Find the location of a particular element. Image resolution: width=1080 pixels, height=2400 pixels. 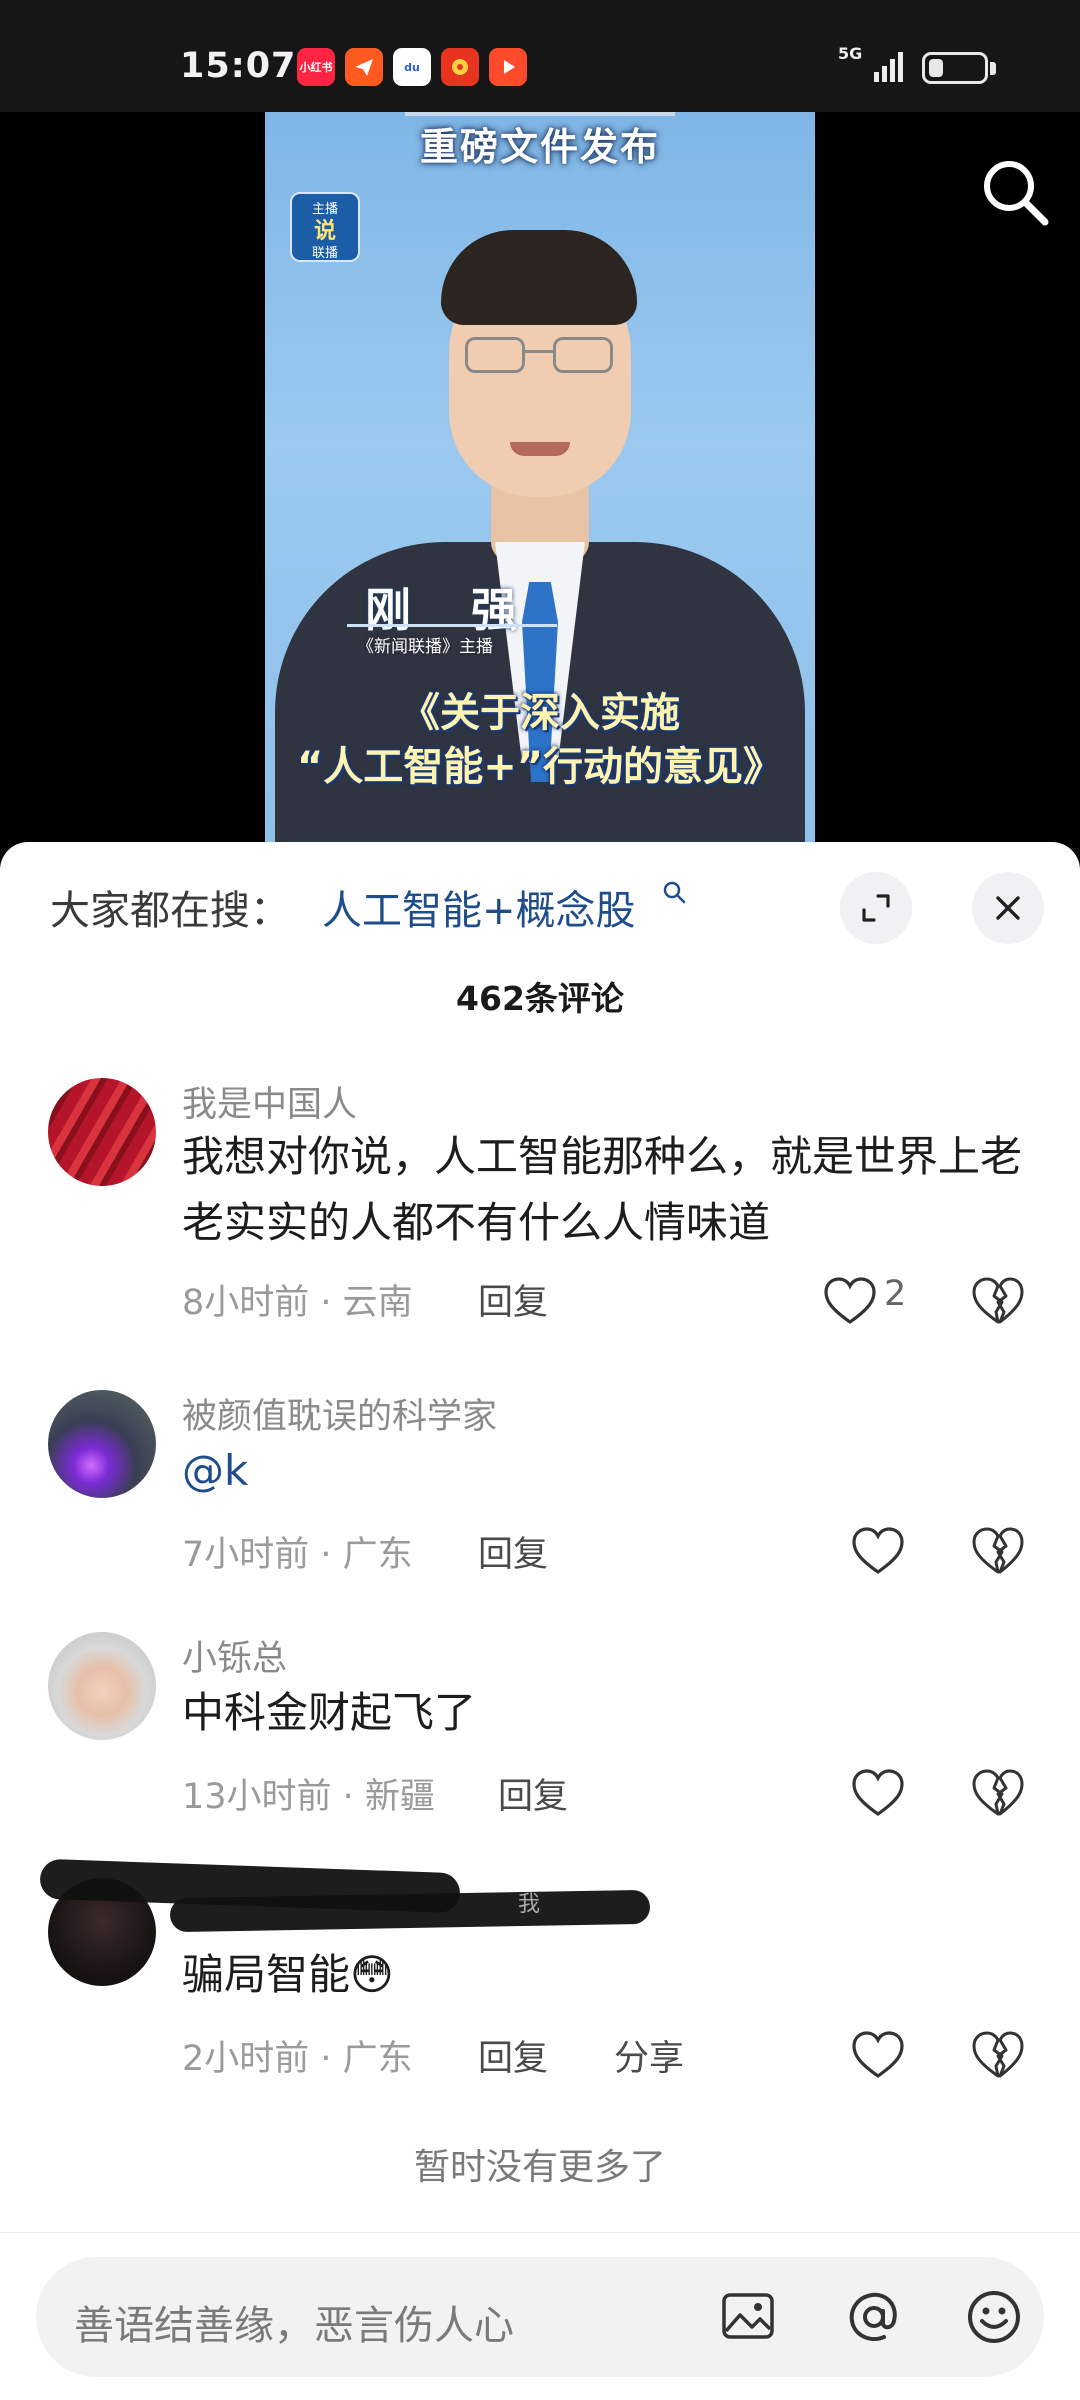

close-button is located at coordinates (1008, 908).